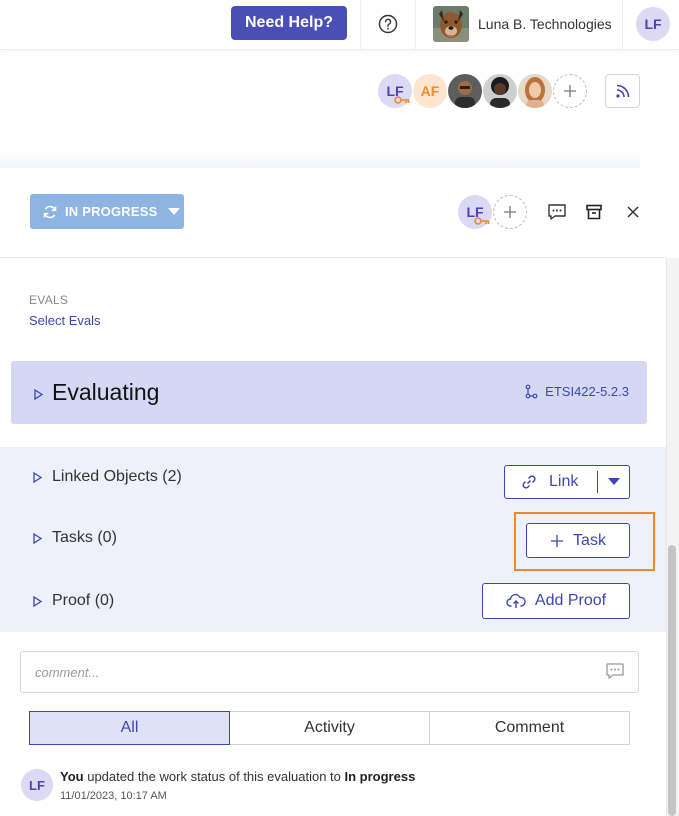 This screenshot has width=679, height=816. I want to click on refresh-icon, so click(50, 211).